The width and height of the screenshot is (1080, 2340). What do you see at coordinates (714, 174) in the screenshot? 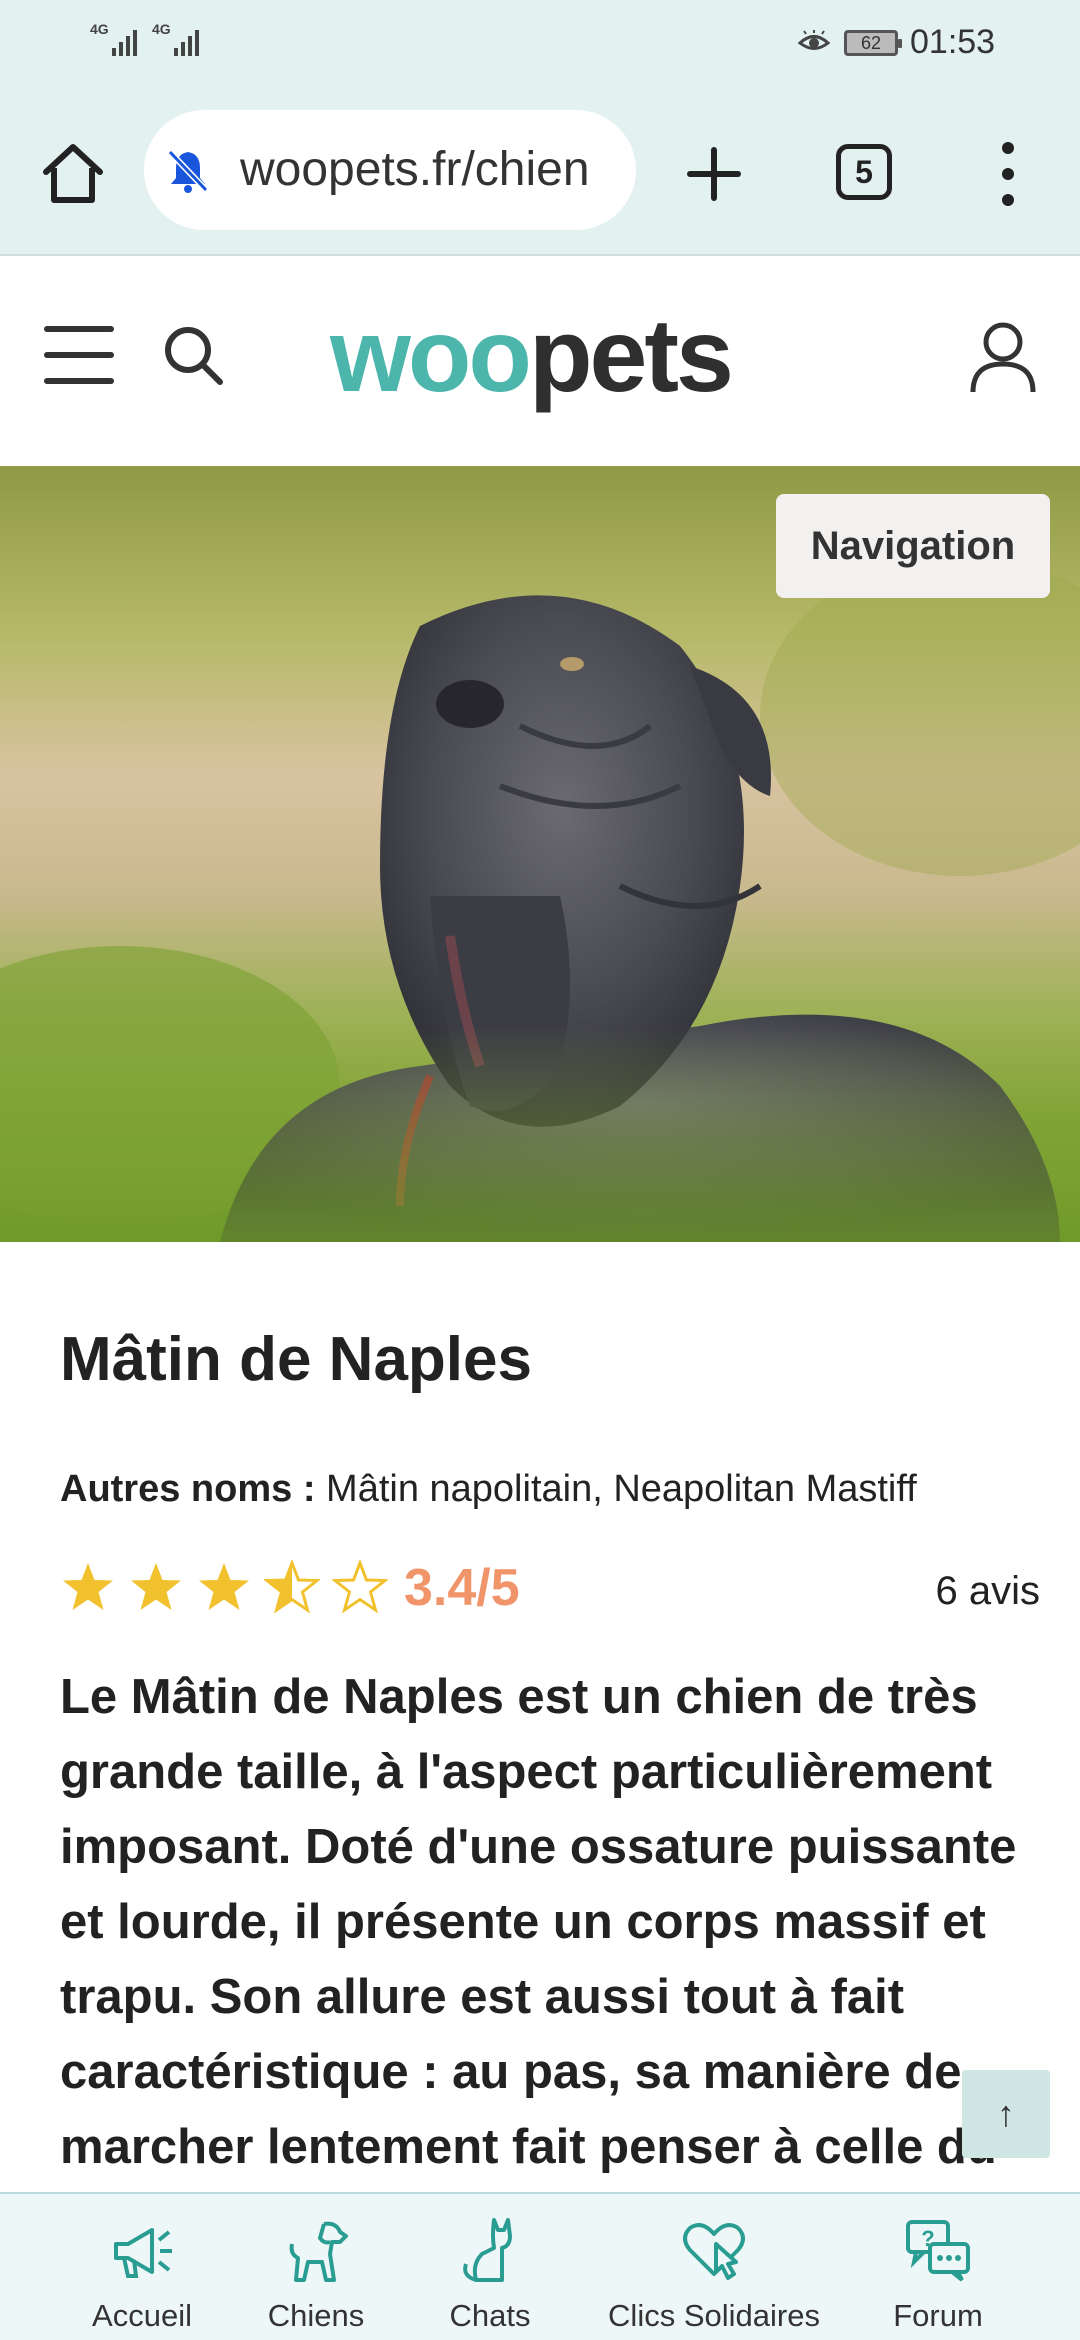
I see `plus-icon` at bounding box center [714, 174].